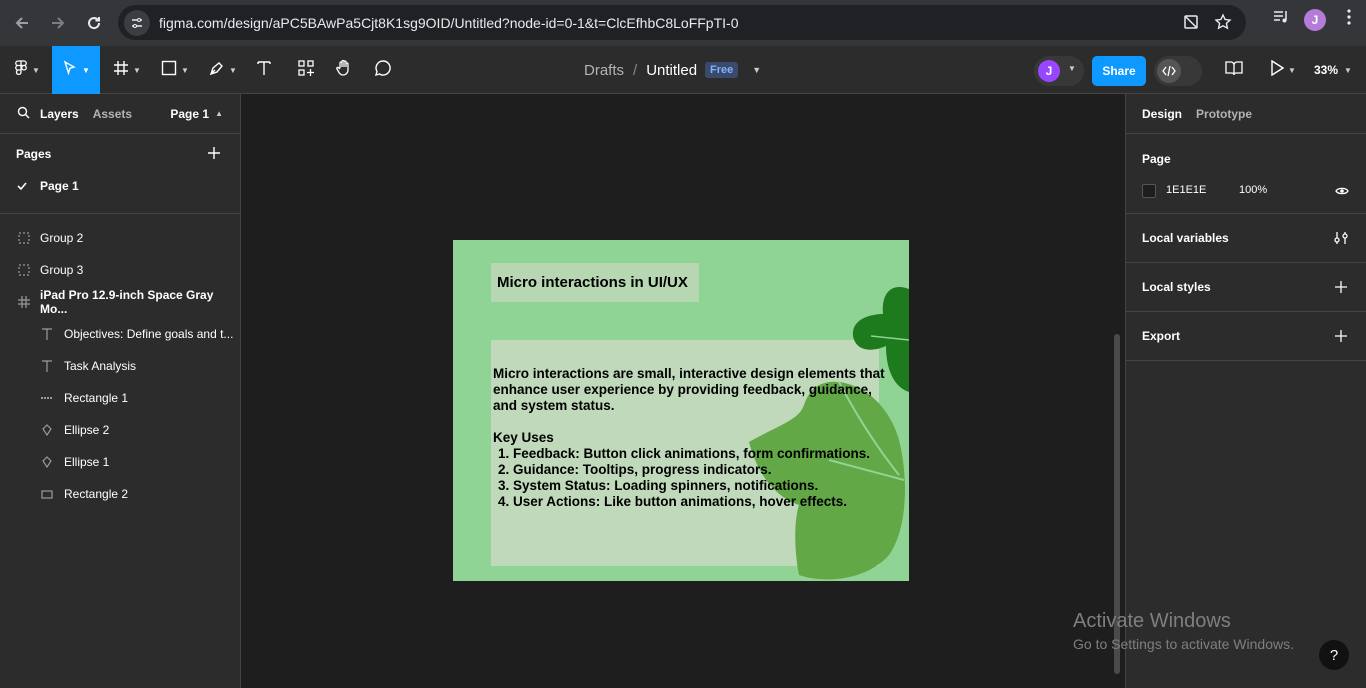 The width and height of the screenshot is (1366, 688). I want to click on export-section: Export, so click(1246, 336).